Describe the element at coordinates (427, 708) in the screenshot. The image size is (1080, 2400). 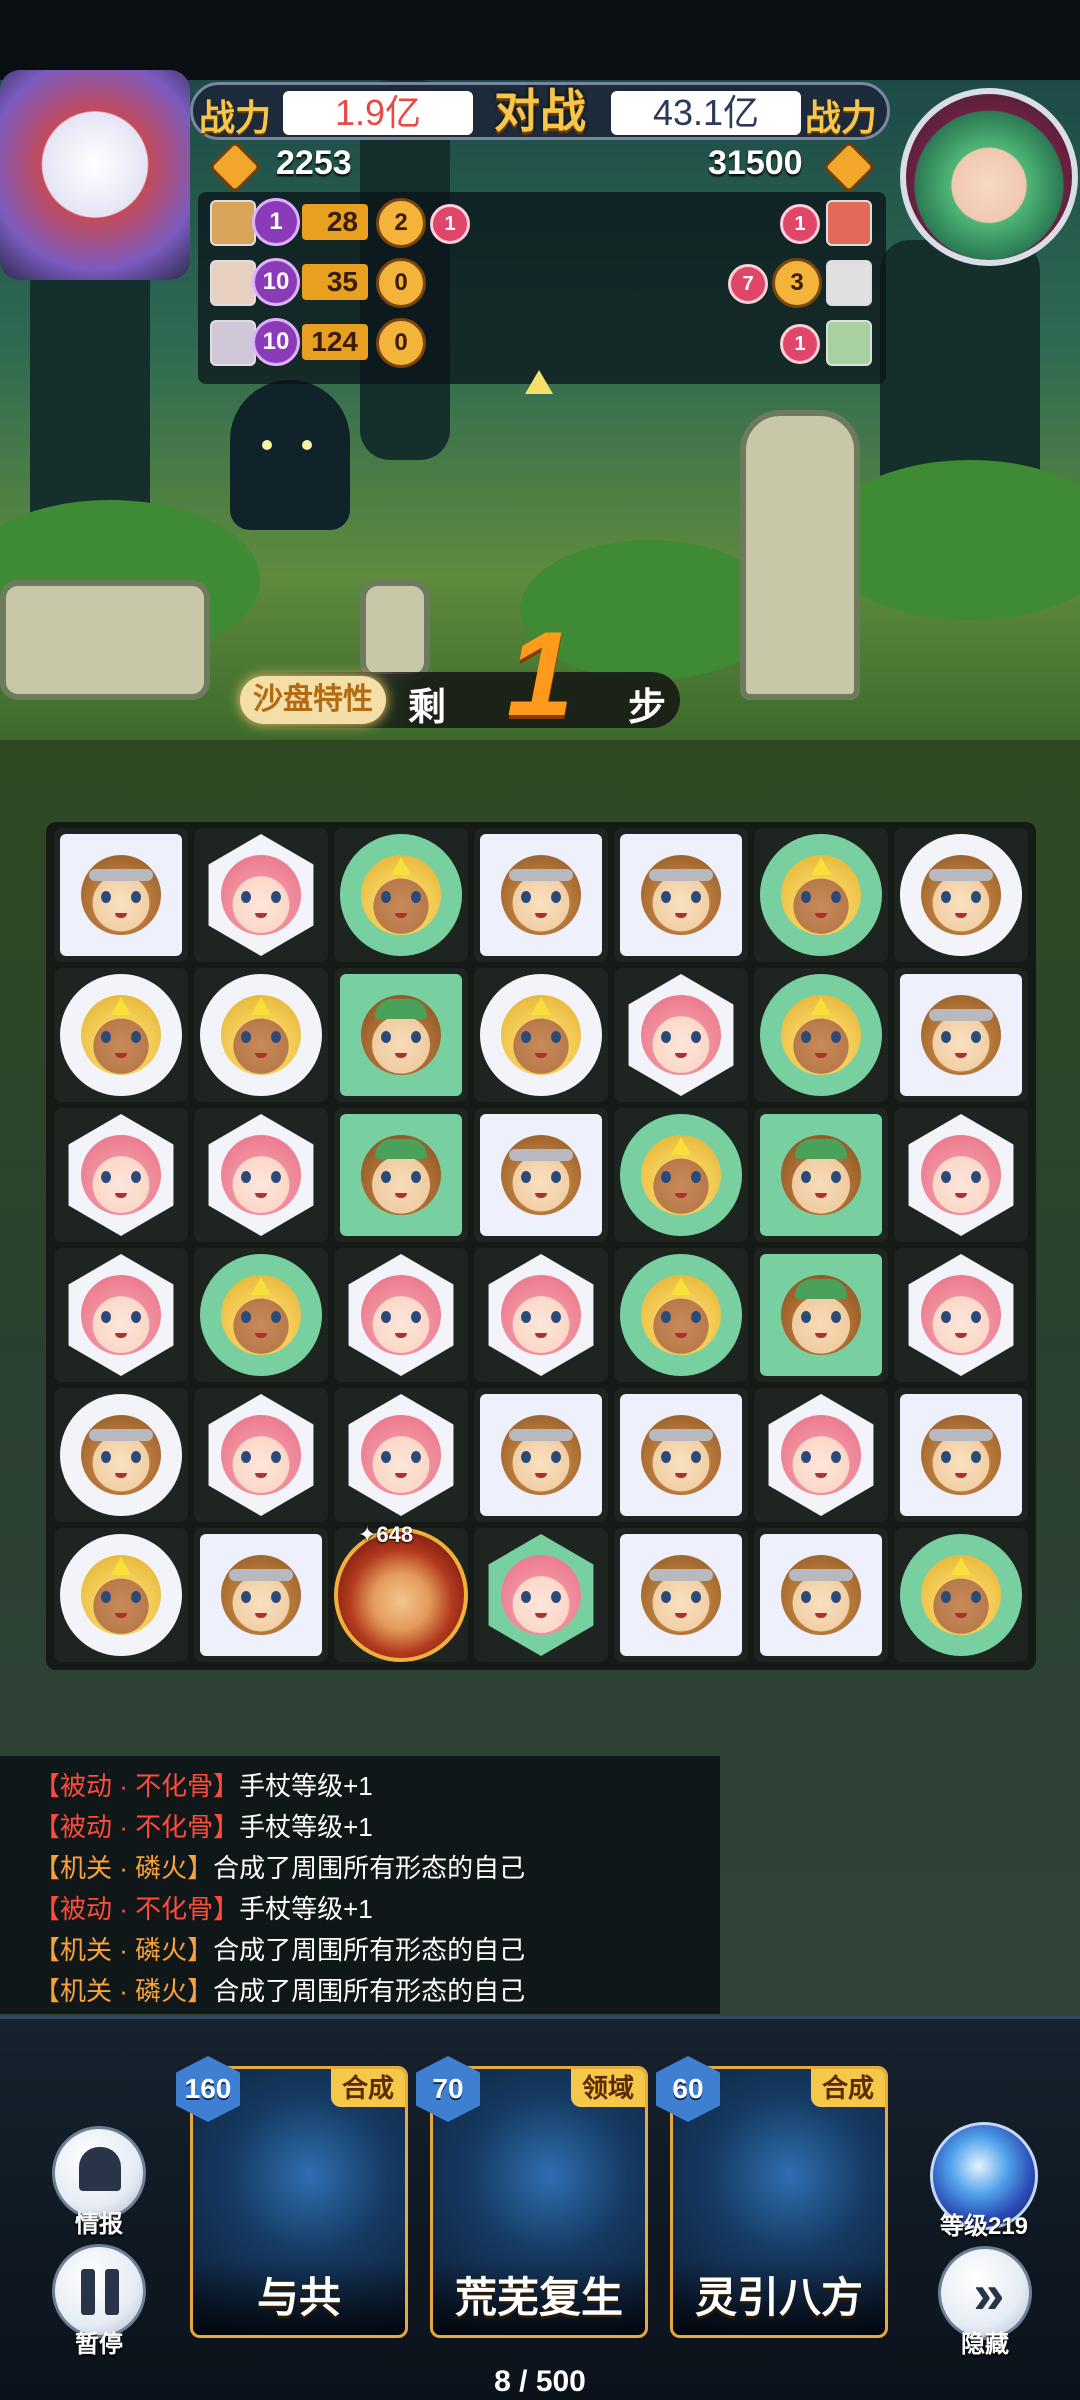
I see `steps-remaining-label: 剩` at that location.